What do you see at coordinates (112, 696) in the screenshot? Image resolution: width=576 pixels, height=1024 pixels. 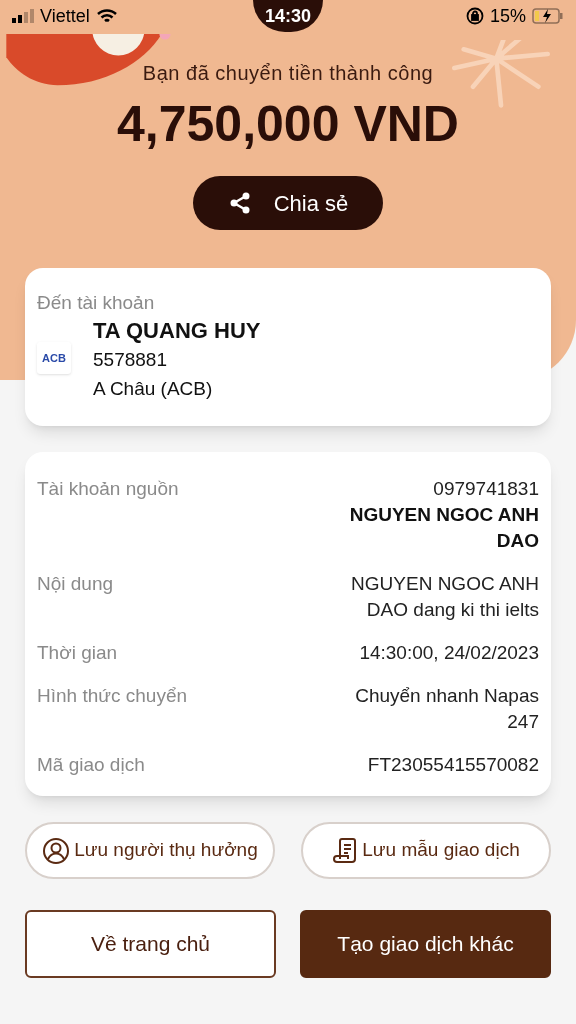 I see `detail-label: Hình thức chuyển` at bounding box center [112, 696].